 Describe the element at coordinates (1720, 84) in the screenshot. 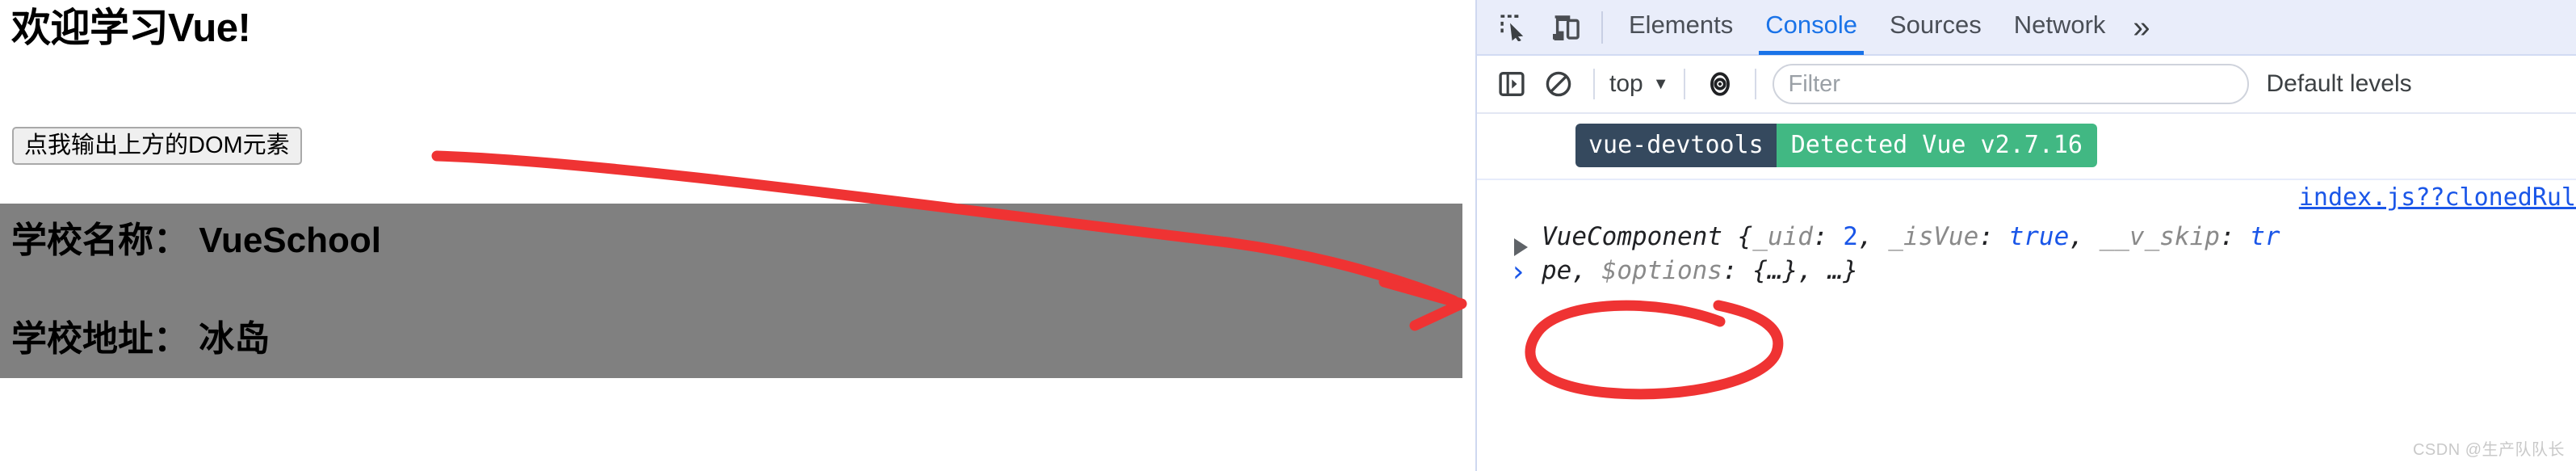

I see `live-expression-eye-icon` at that location.